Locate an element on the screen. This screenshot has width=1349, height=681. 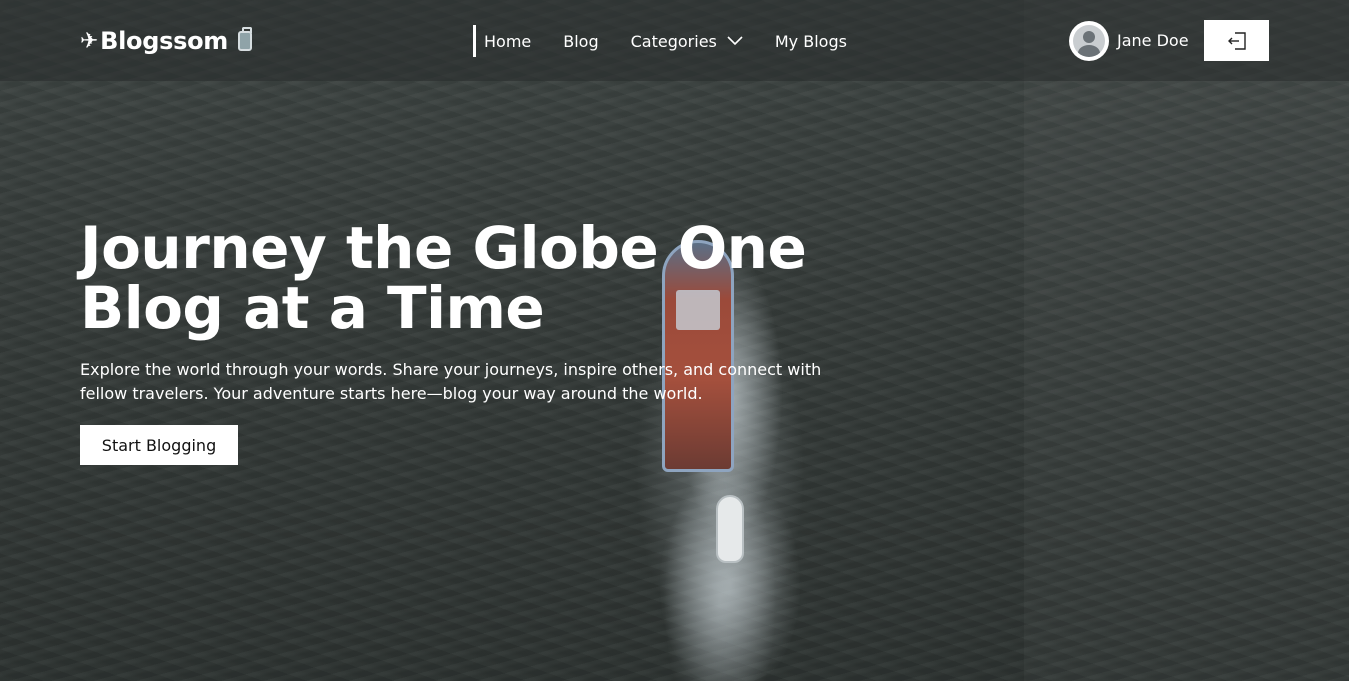
brand-logo: ✈ Blogssom is located at coordinates (166, 41).